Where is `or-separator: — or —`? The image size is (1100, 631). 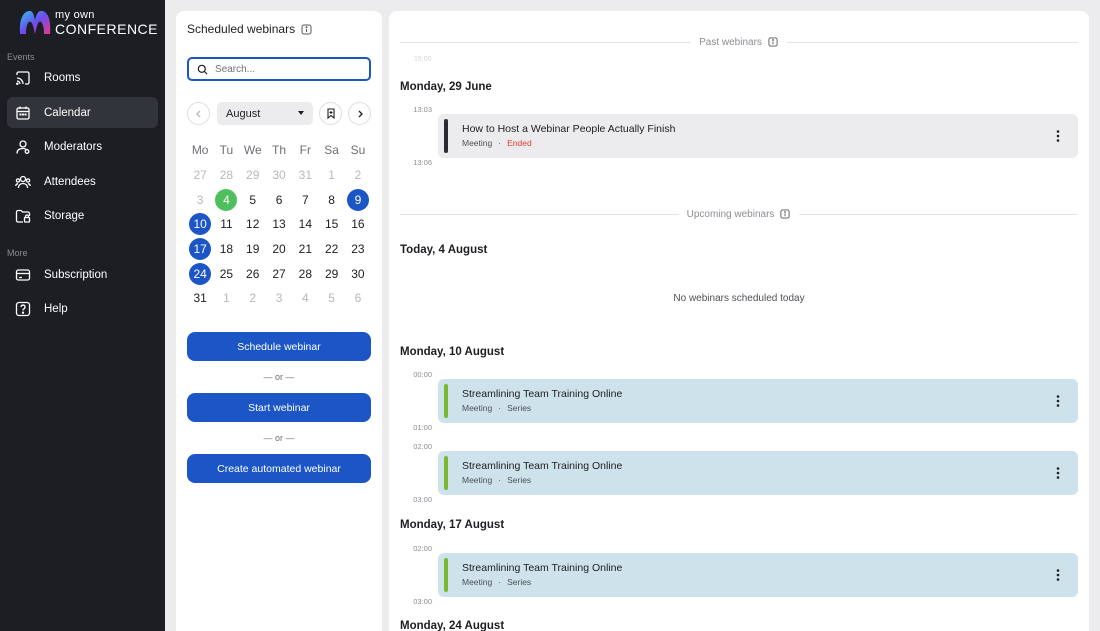
or-separator: — or — is located at coordinates (279, 438).